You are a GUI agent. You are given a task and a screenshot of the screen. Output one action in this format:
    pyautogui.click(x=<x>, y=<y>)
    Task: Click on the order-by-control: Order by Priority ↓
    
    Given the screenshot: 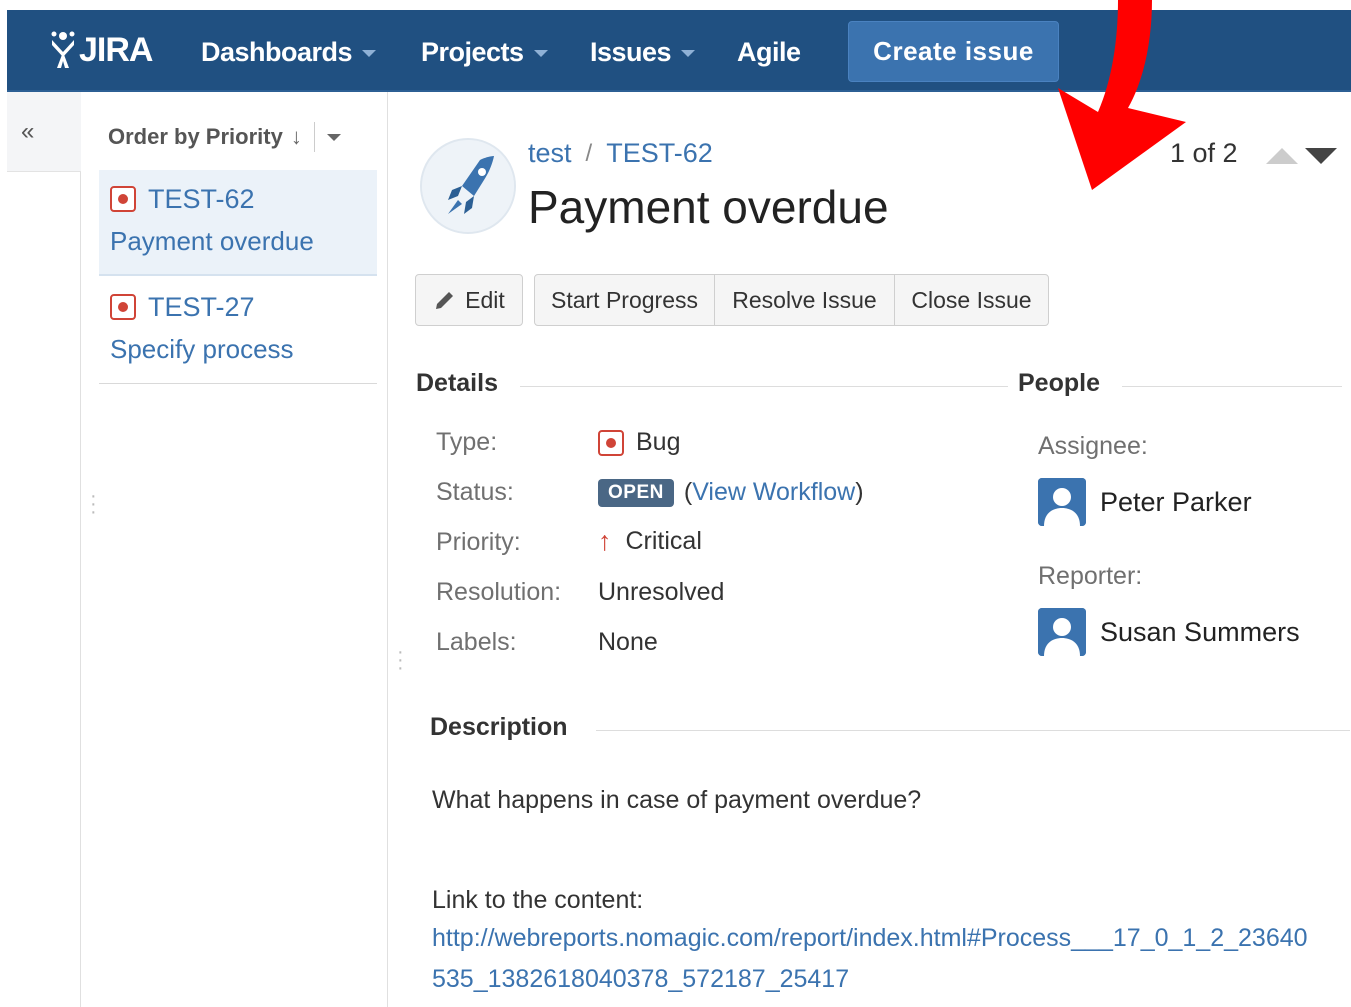 What is the action you would take?
    pyautogui.click(x=224, y=137)
    